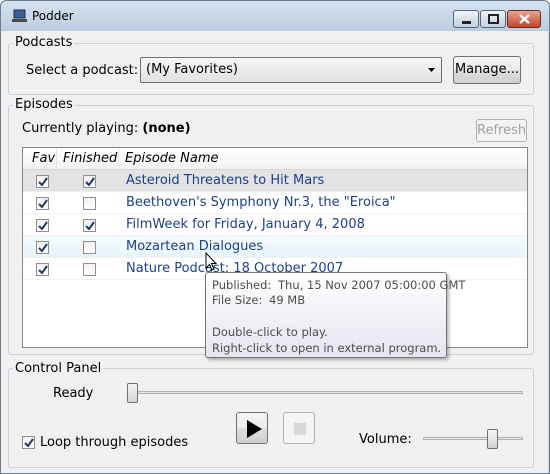 Image resolution: width=550 pixels, height=474 pixels. I want to click on close-button, so click(524, 19).